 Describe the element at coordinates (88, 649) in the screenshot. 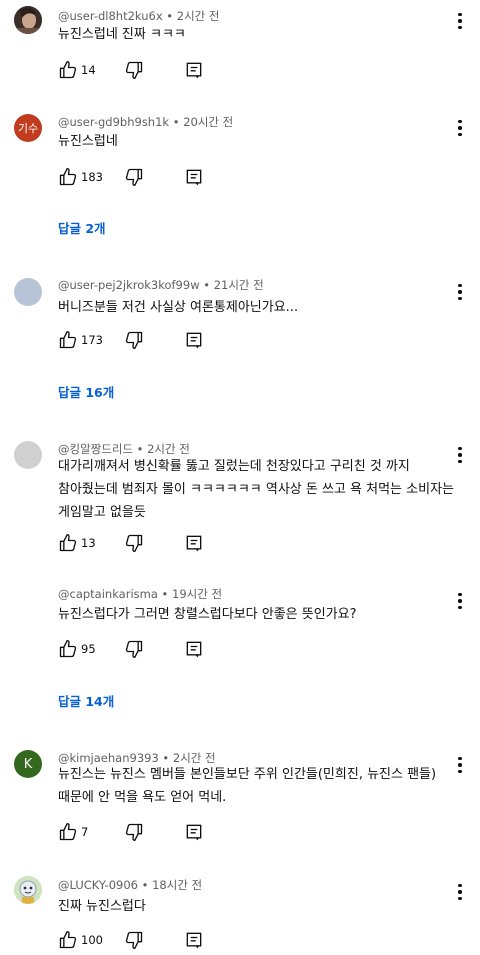

I see `like-count: 95` at that location.